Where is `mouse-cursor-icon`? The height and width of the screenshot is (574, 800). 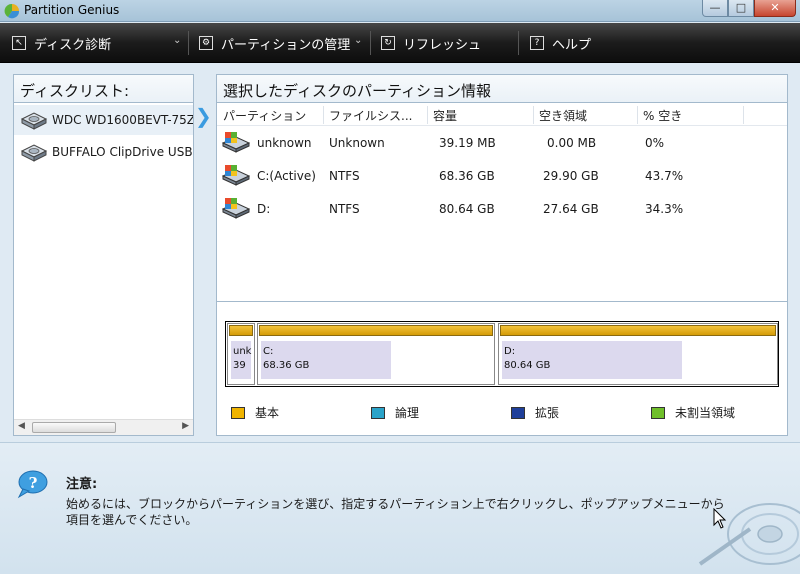
mouse-cursor-icon is located at coordinates (720, 518).